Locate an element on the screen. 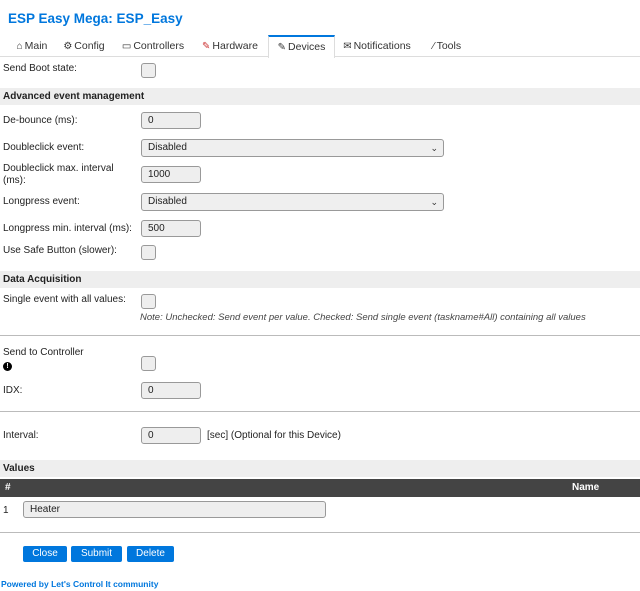 This screenshot has width=640, height=591. info-icon: ! is located at coordinates (7, 366).